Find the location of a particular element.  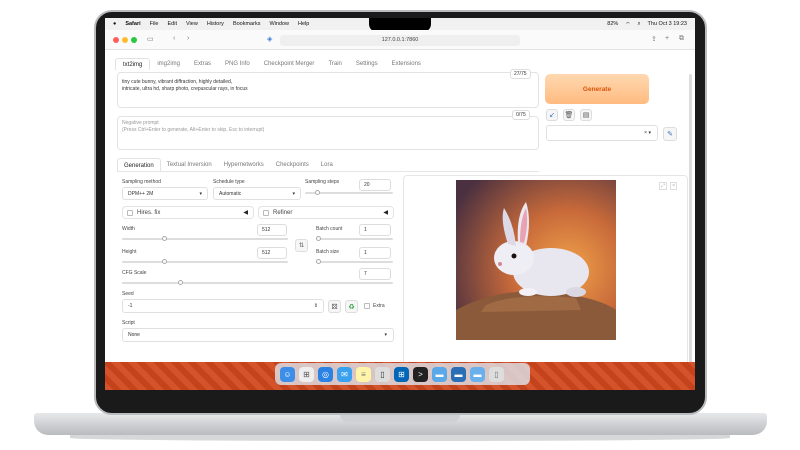

styles-dropdown: × ▾ is located at coordinates (602, 133).